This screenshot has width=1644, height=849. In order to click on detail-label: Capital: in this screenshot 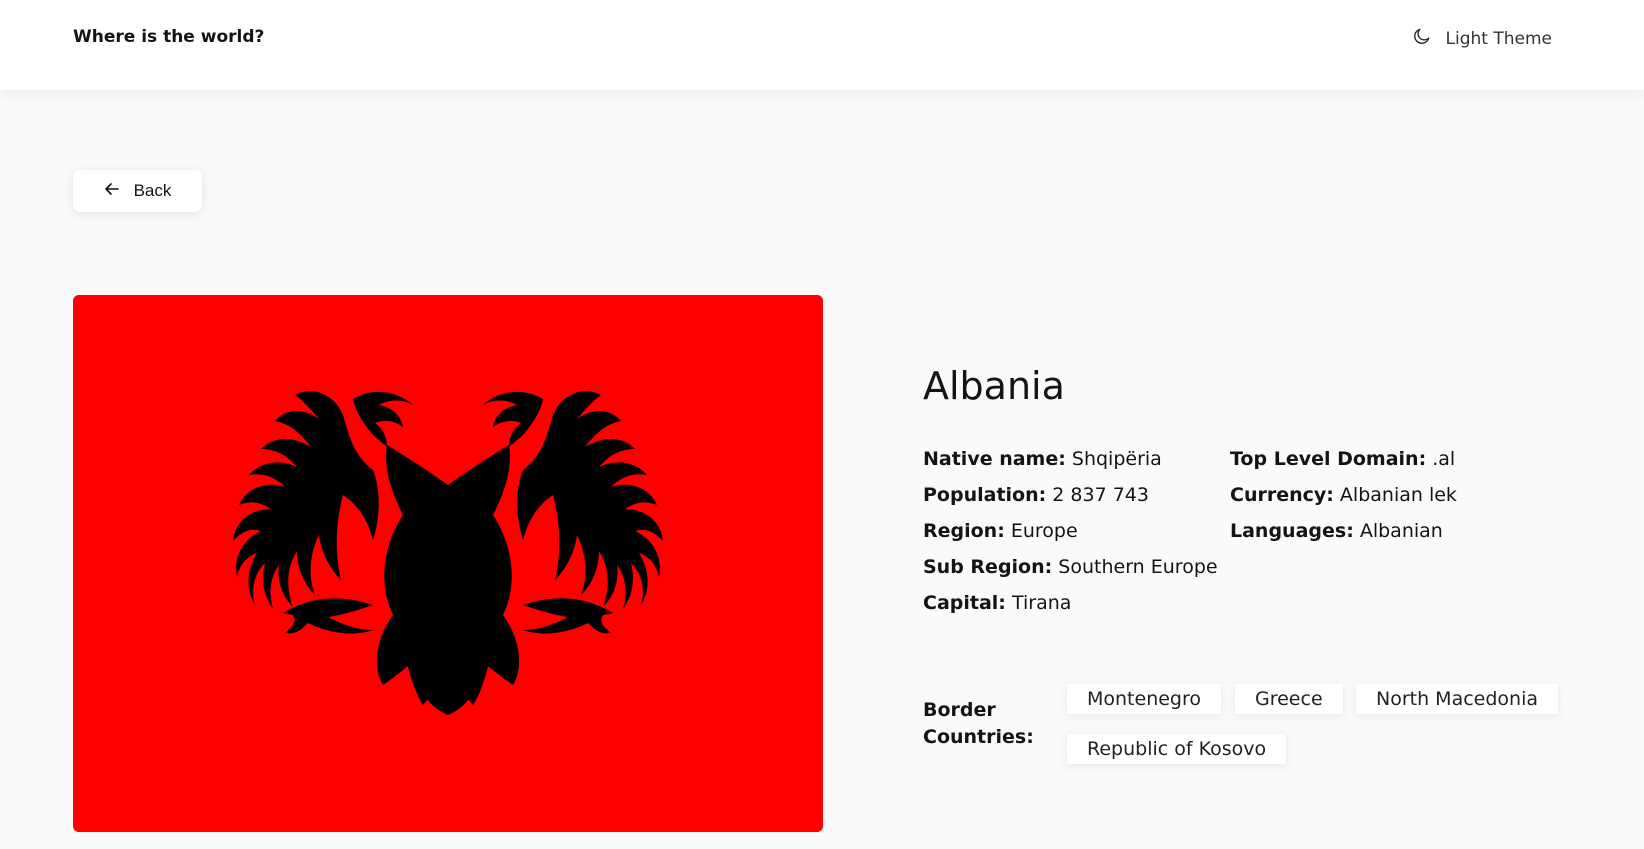, I will do `click(964, 603)`.